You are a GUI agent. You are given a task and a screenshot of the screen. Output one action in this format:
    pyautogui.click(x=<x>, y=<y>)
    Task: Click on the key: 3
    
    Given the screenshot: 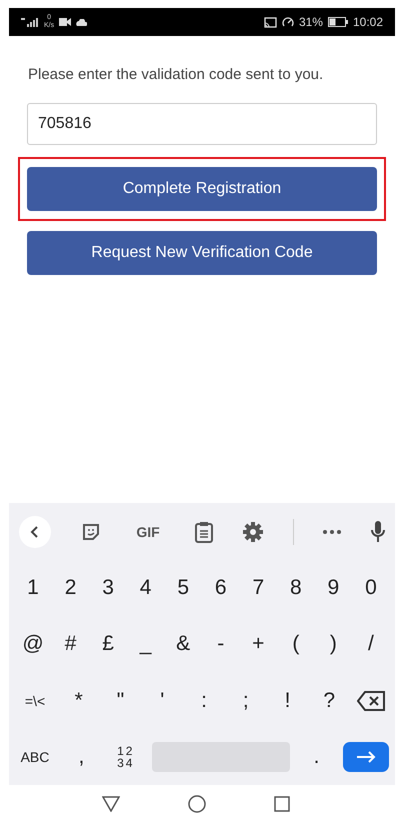 What is the action you would take?
    pyautogui.click(x=108, y=588)
    